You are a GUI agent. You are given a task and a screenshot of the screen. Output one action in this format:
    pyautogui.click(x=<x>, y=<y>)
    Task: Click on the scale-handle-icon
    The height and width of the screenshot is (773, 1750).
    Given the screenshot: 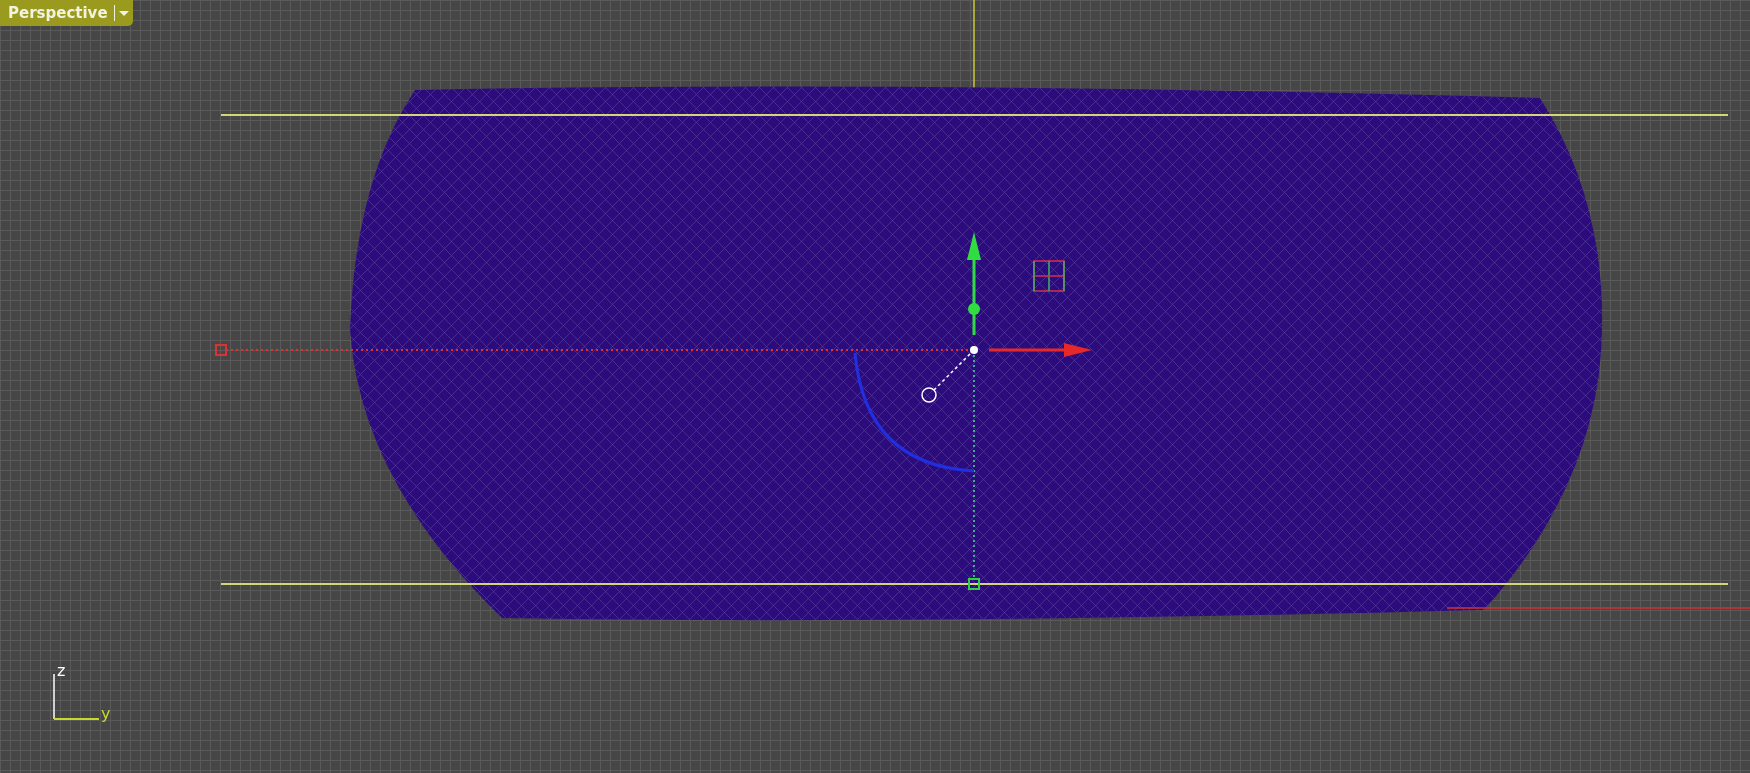 What is the action you would take?
    pyautogui.click(x=1049, y=276)
    